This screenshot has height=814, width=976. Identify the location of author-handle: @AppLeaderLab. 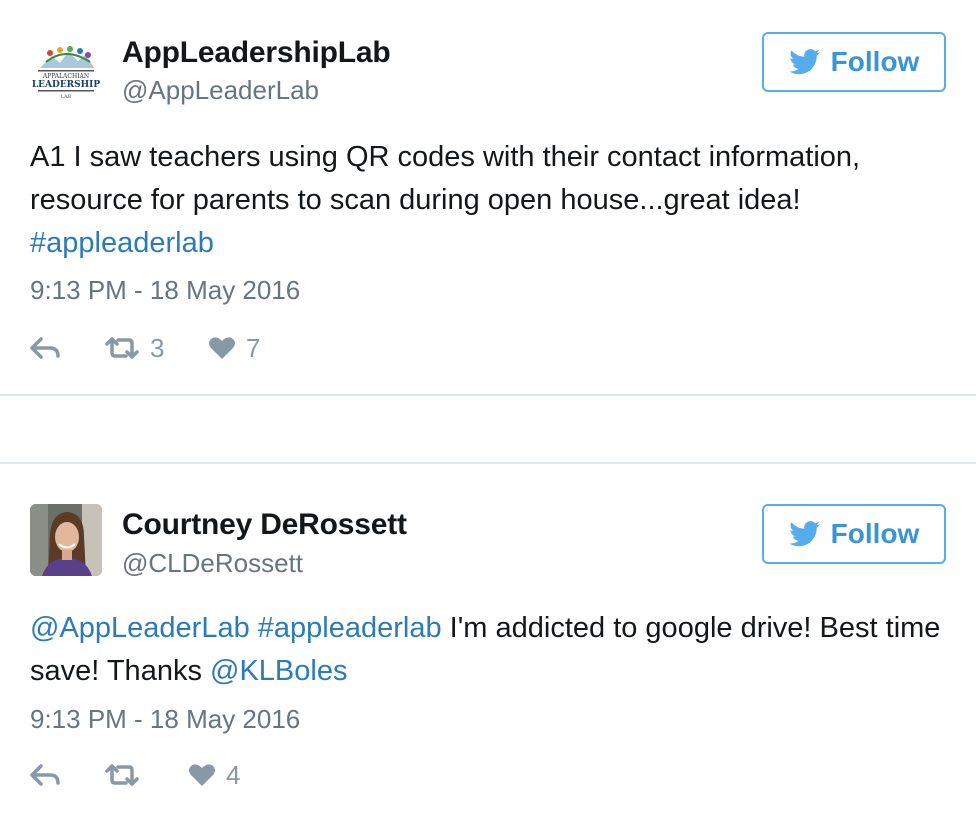
(220, 90).